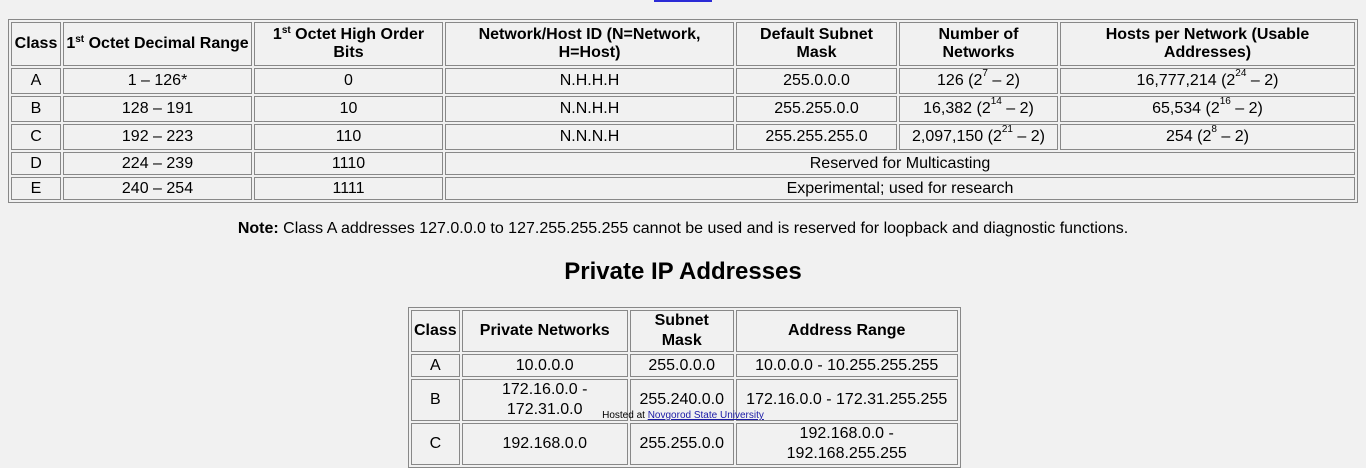 The image size is (1366, 468). I want to click on header-decimal-range: 1st Octet Decimal Range, so click(157, 44).